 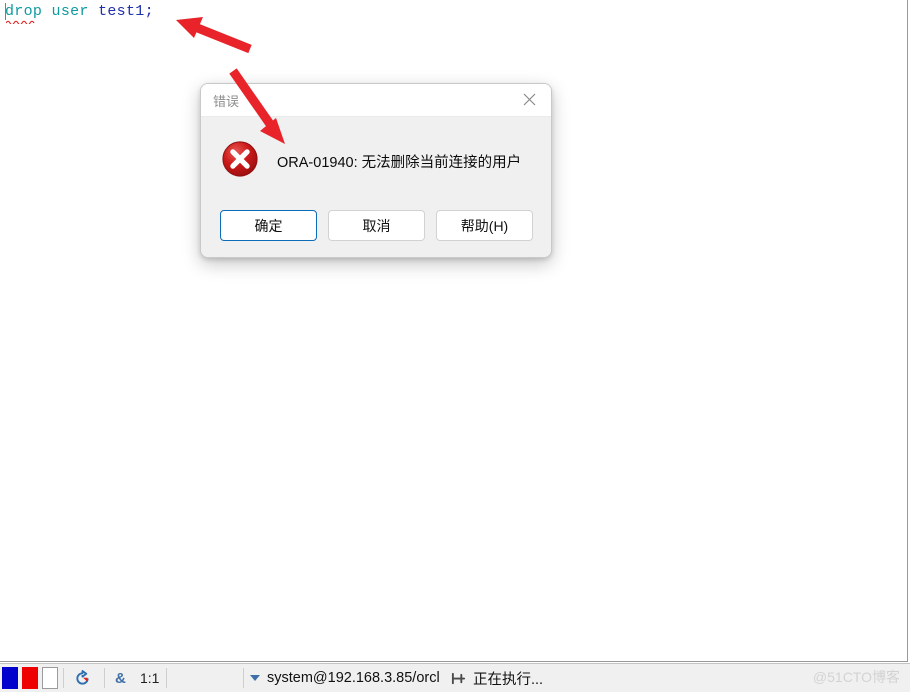 What do you see at coordinates (240, 159) in the screenshot?
I see `error-circle-x-icon` at bounding box center [240, 159].